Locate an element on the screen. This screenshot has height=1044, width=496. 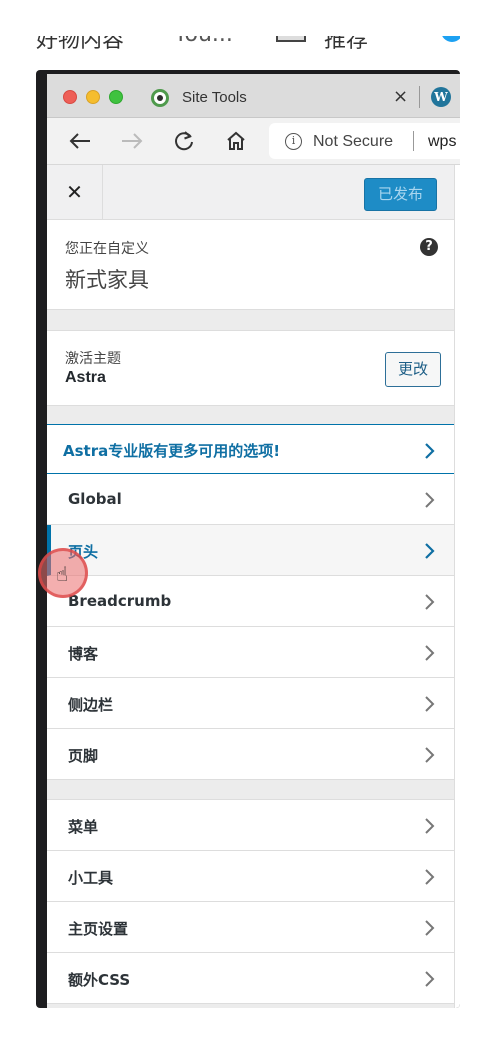
navigation-bar: i Not Secure wps is located at coordinates (253, 141).